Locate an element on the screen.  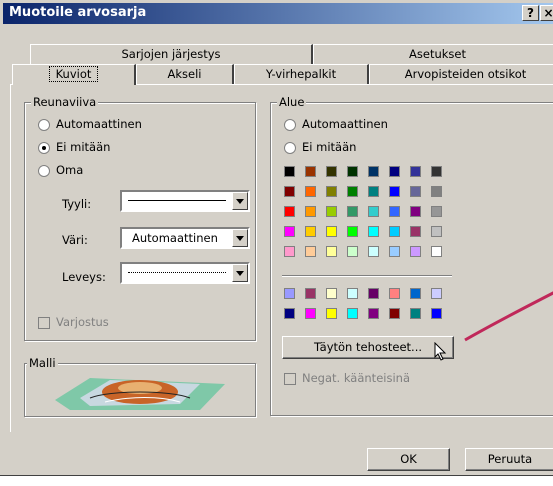
border-custom-radio is located at coordinates (44, 171).